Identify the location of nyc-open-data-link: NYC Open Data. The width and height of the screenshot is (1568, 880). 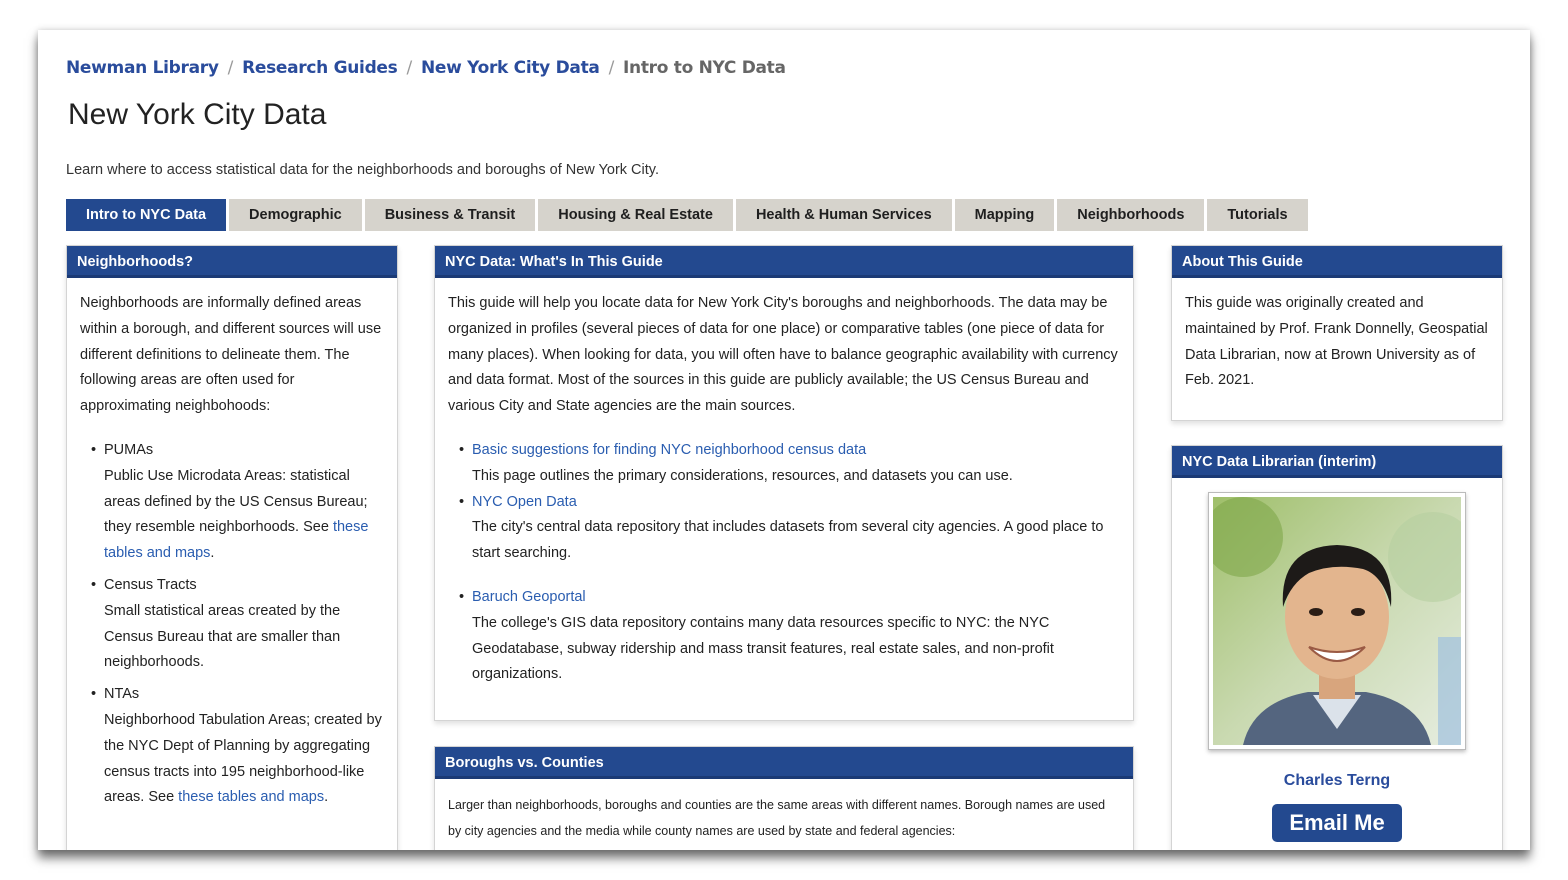
(524, 502).